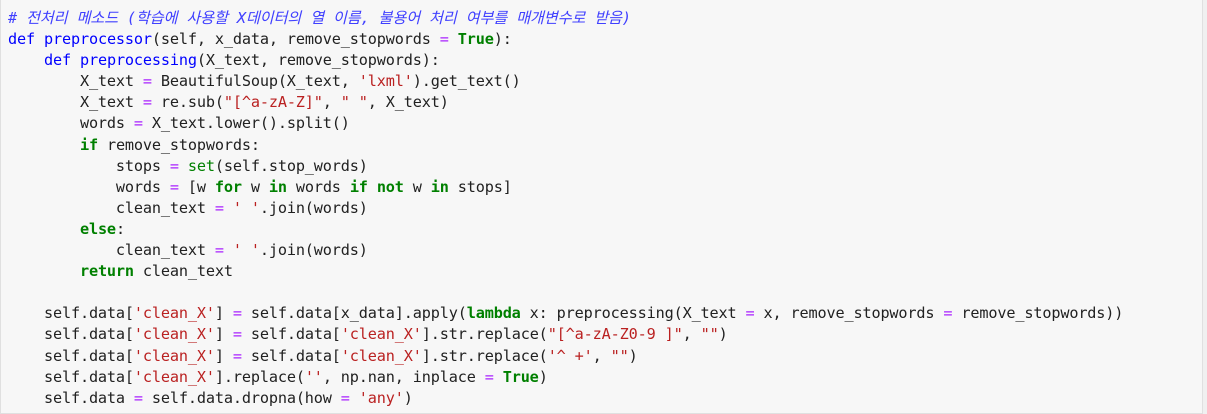 This screenshot has width=1207, height=414. Describe the element at coordinates (313, 207) in the screenshot. I see `code-token: .join(words)` at that location.